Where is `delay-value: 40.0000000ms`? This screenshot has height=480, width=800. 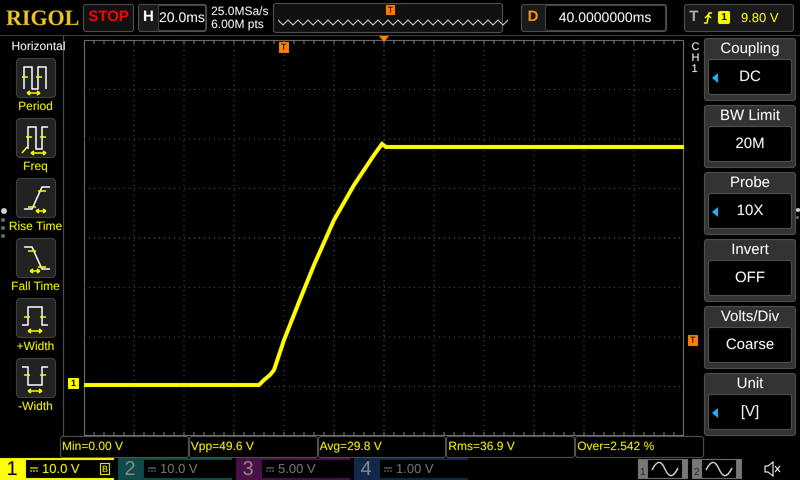
delay-value: 40.0000000ms is located at coordinates (605, 17).